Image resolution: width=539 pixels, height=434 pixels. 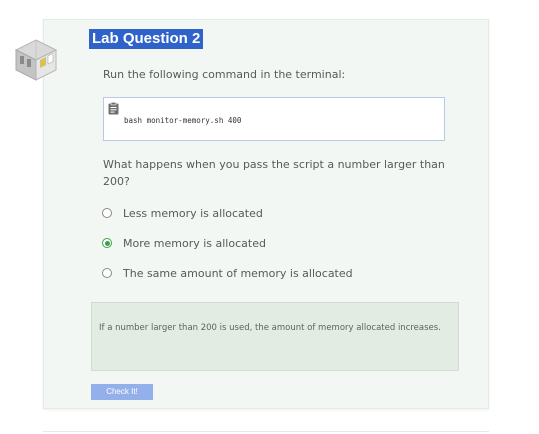 I want to click on divider, so click(x=266, y=431).